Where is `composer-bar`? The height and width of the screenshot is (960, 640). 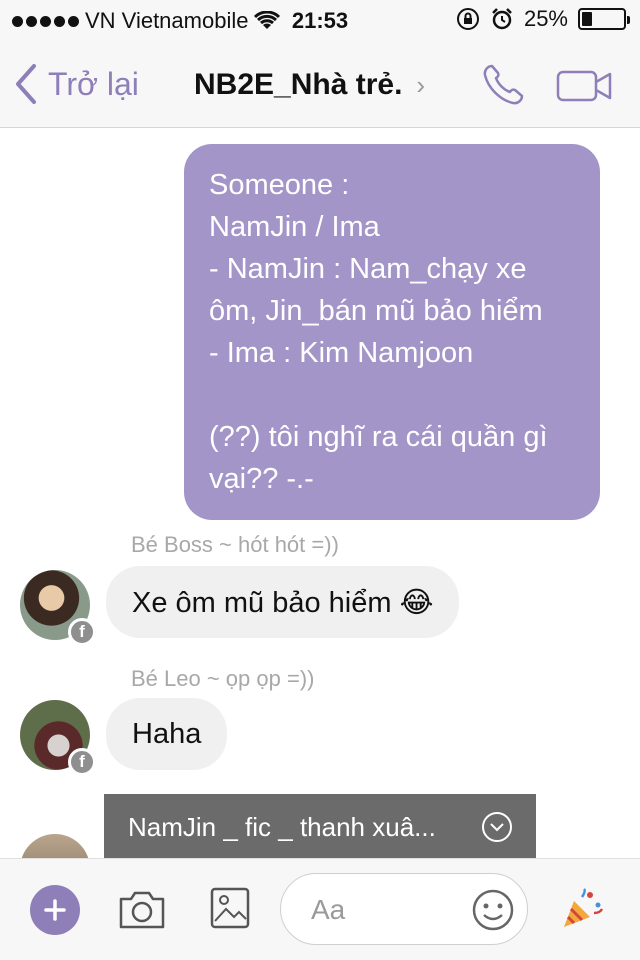
composer-bar is located at coordinates (320, 909).